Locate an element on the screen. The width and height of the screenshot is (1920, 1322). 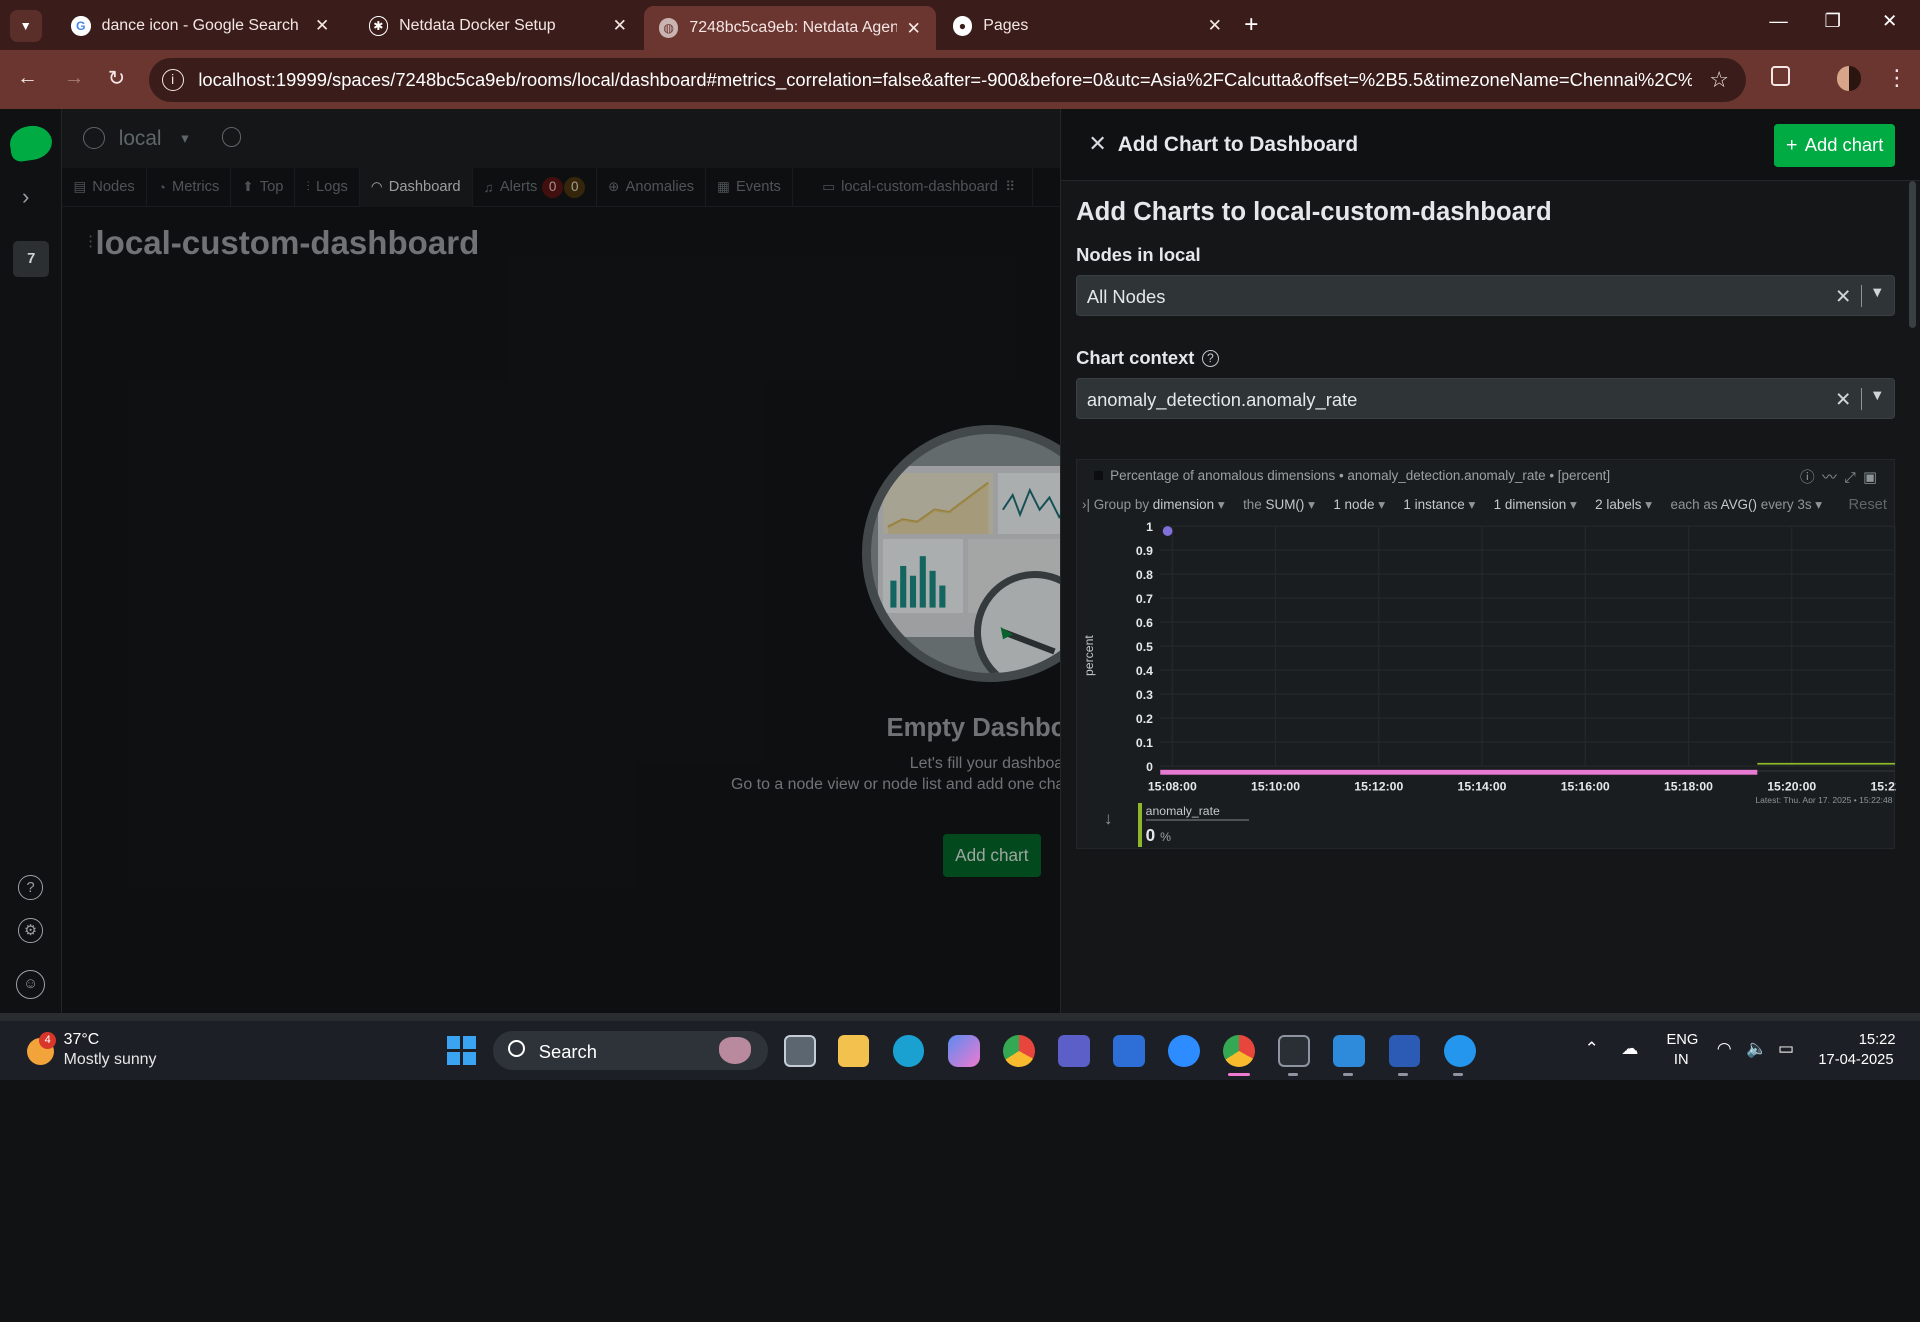
edge-icon is located at coordinates (908, 1050).